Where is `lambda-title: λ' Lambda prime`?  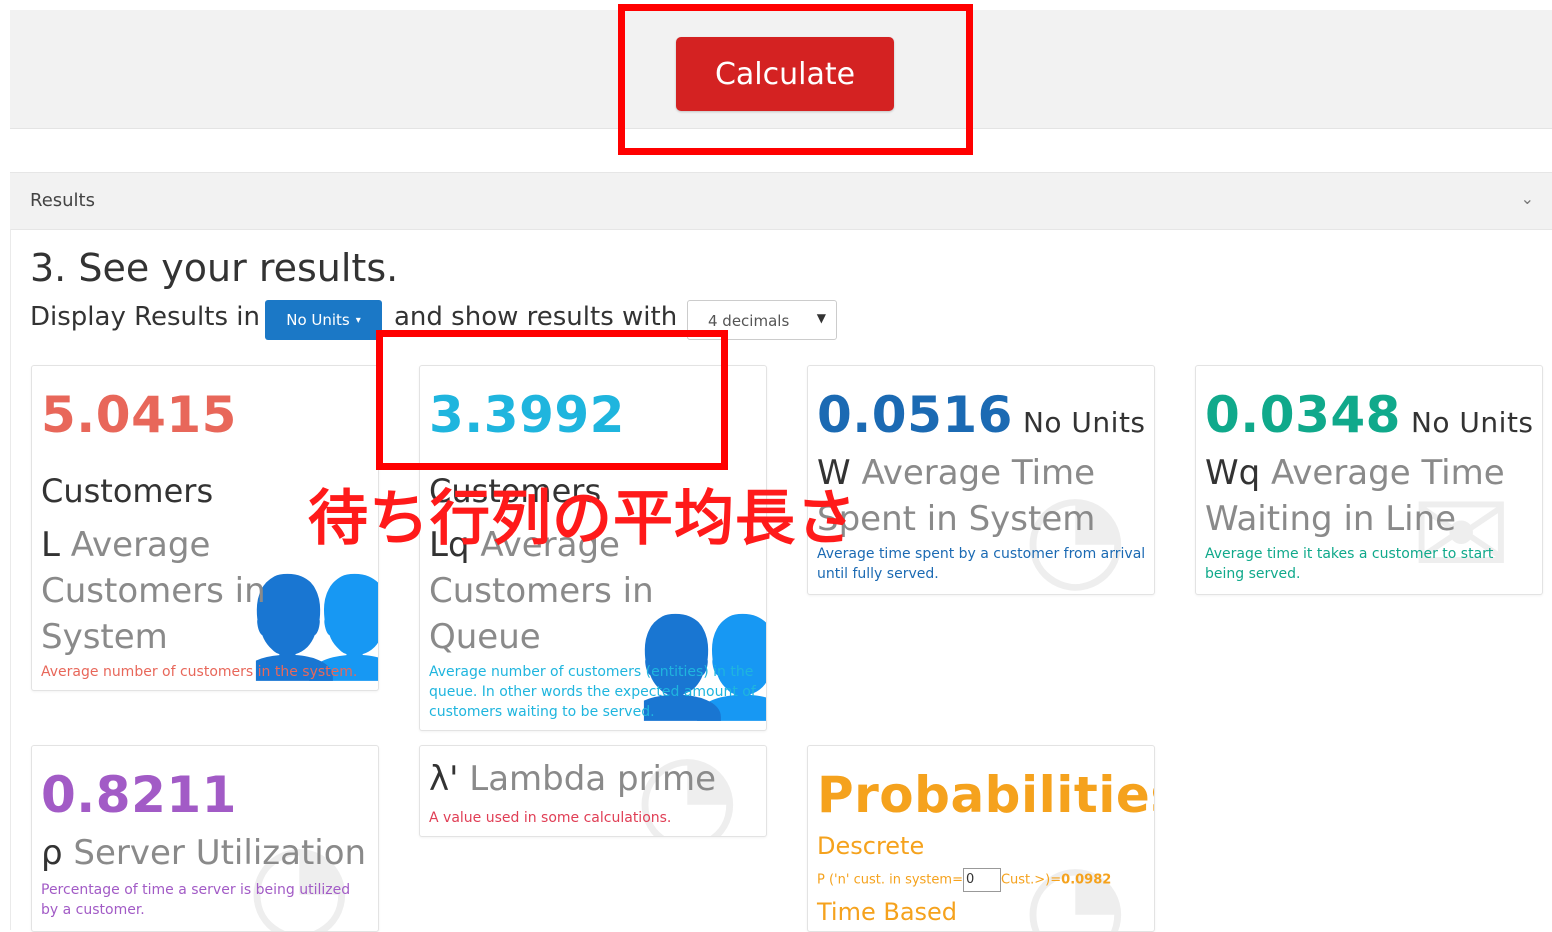 lambda-title: λ' Lambda prime is located at coordinates (594, 779).